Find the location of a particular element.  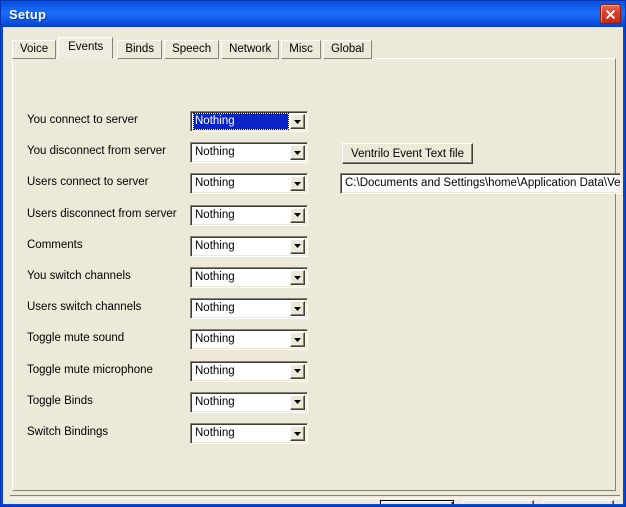

tab-binds: Binds is located at coordinates (140, 49).